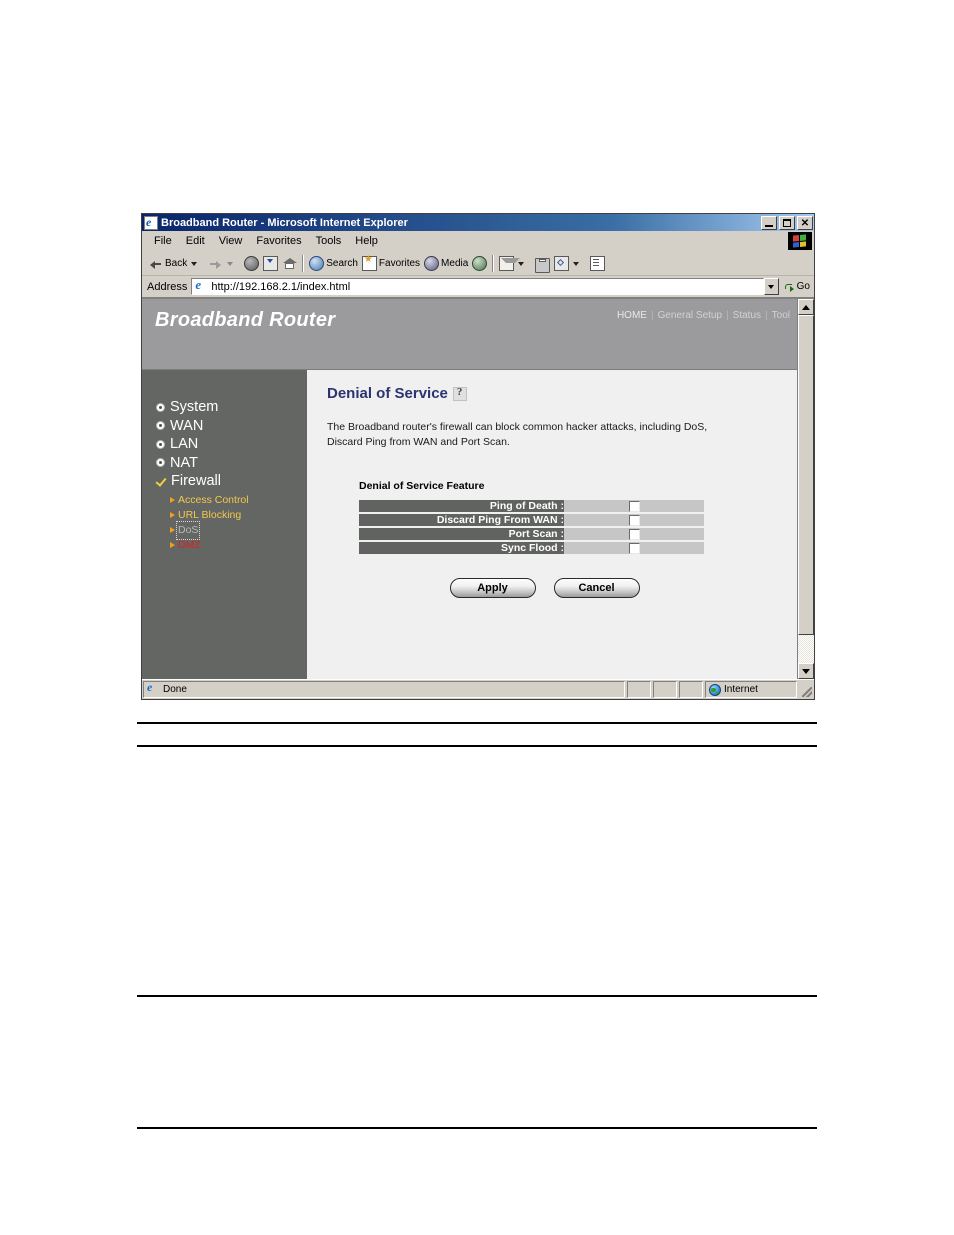 The width and height of the screenshot is (954, 1235). What do you see at coordinates (806, 689) in the screenshot?
I see `resize-grip` at bounding box center [806, 689].